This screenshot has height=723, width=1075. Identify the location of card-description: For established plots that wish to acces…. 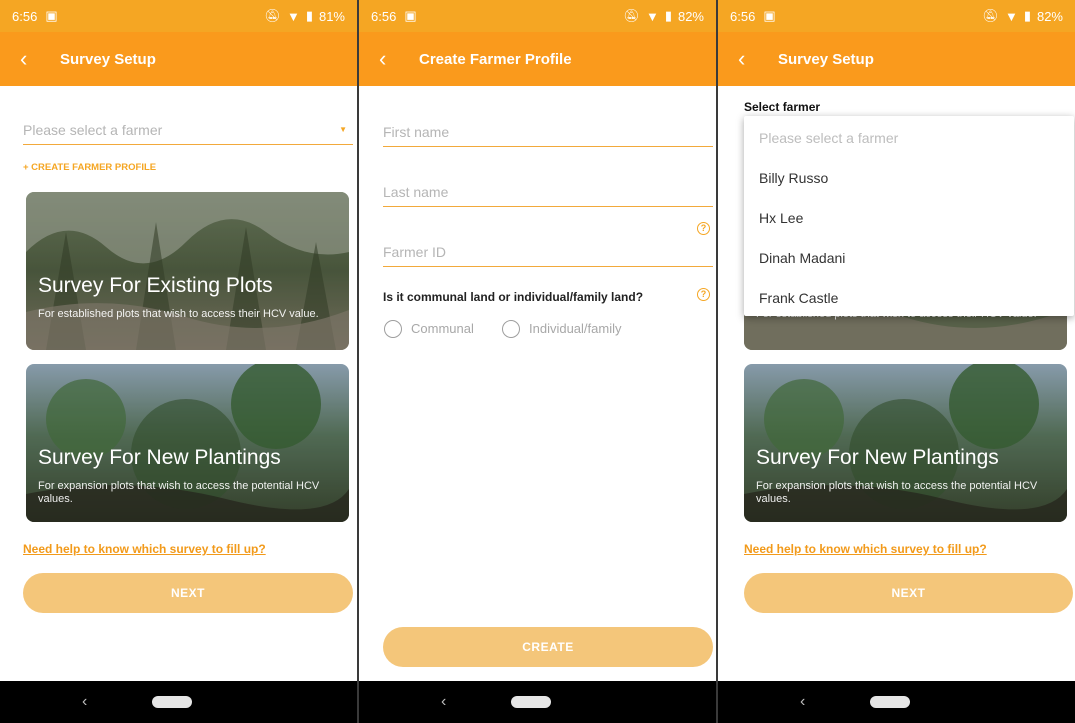
(178, 314).